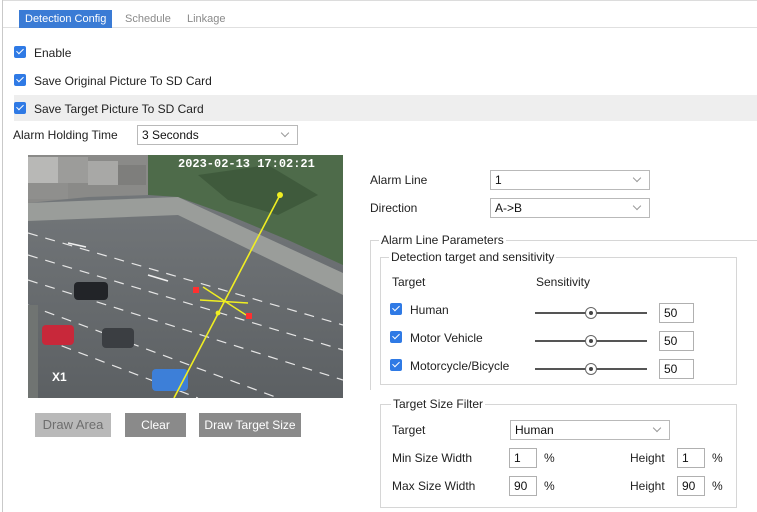  I want to click on motorcycle-bicycle-sensitivity-input: 50, so click(676, 369).